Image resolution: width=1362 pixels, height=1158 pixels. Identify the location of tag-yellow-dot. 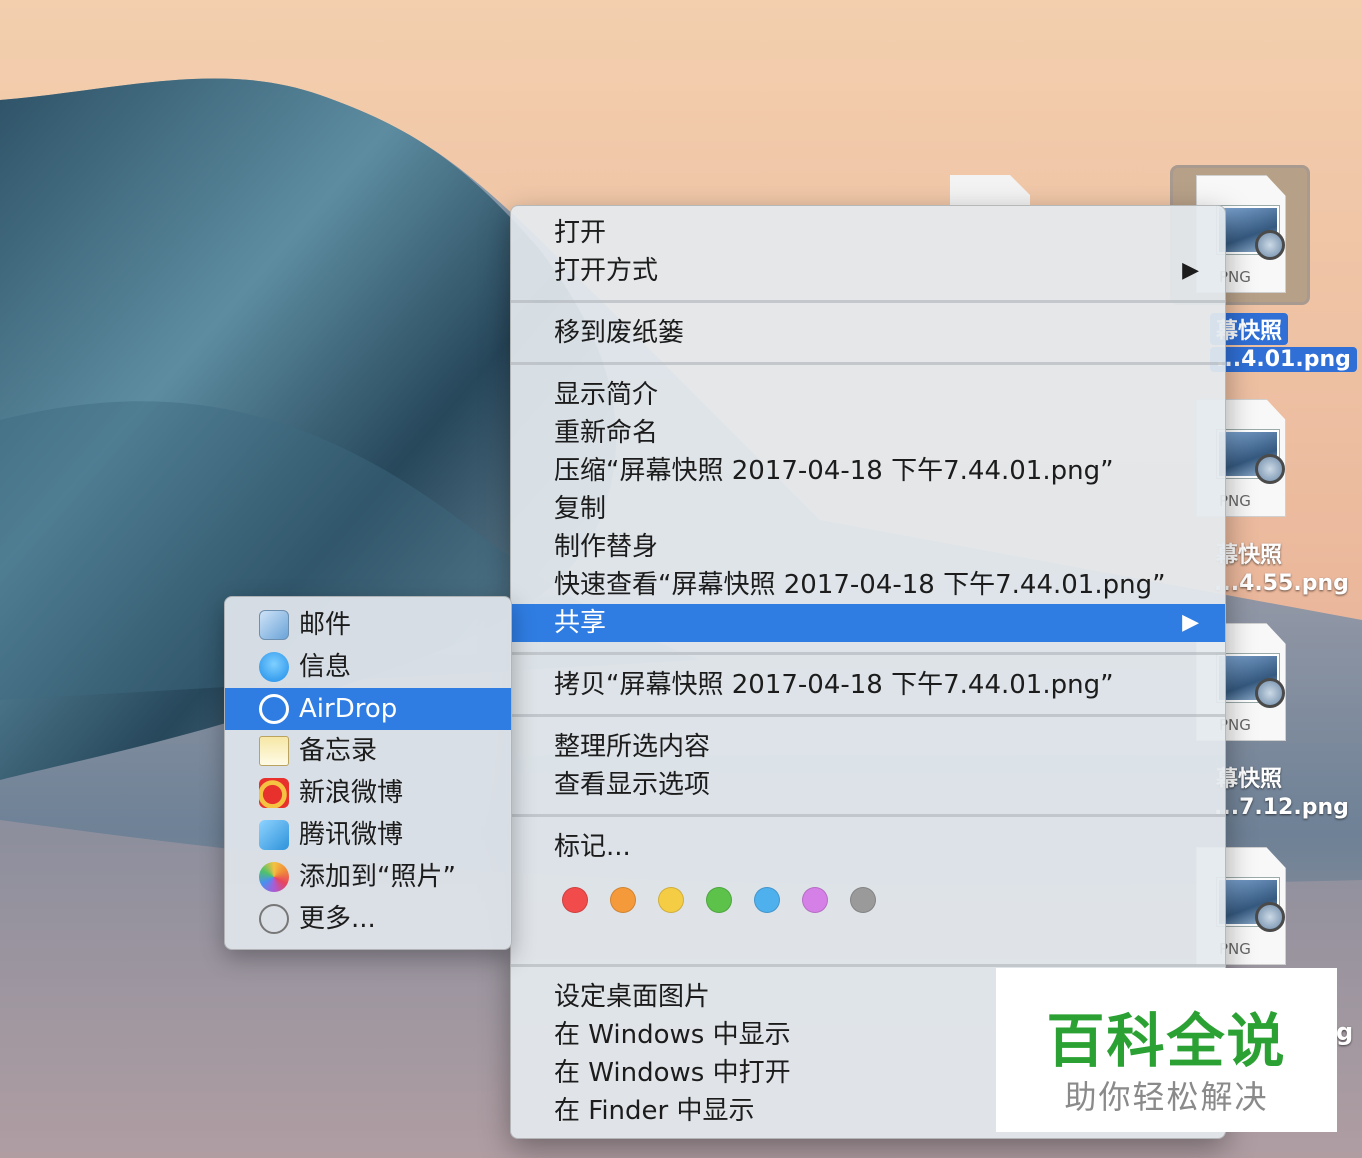
(671, 900).